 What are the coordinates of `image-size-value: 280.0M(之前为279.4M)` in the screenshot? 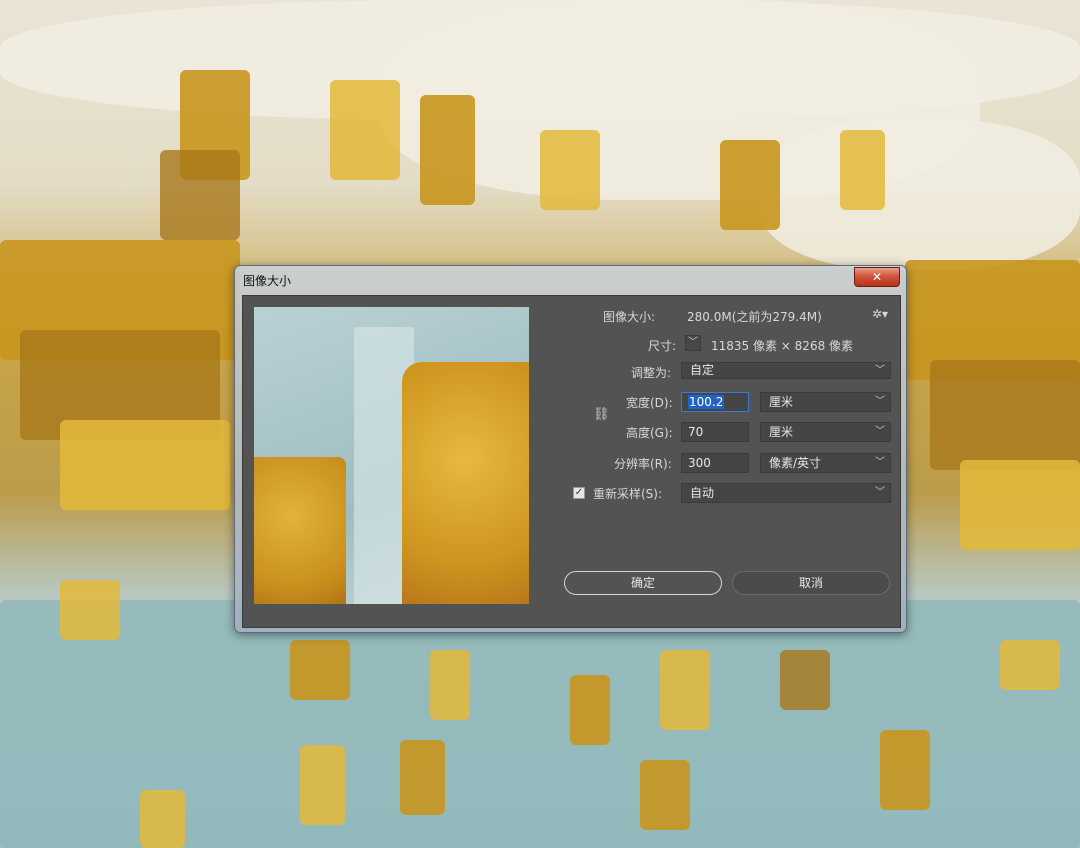 It's located at (754, 317).